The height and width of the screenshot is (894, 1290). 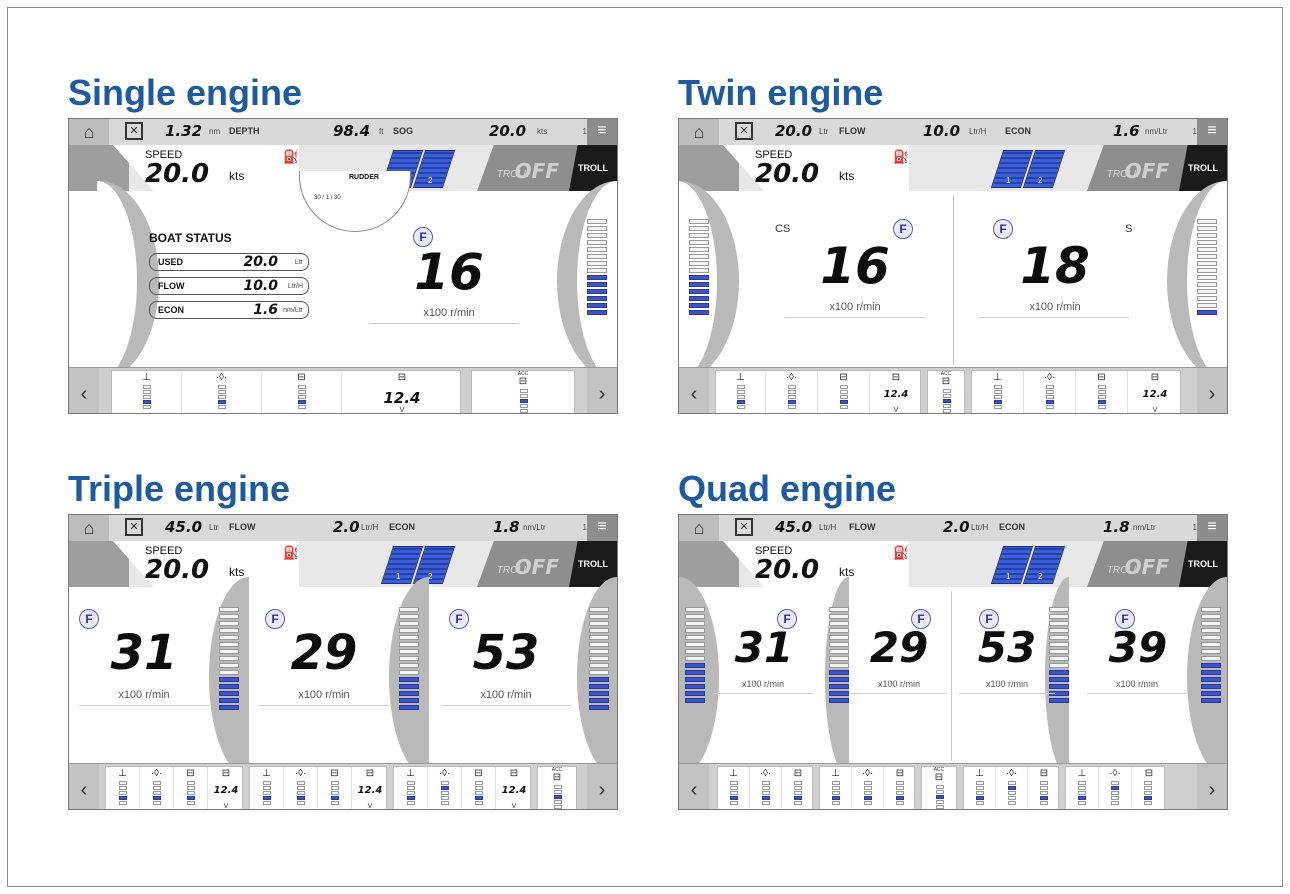 I want to click on top-value-3: 1.6, so click(x=1126, y=131).